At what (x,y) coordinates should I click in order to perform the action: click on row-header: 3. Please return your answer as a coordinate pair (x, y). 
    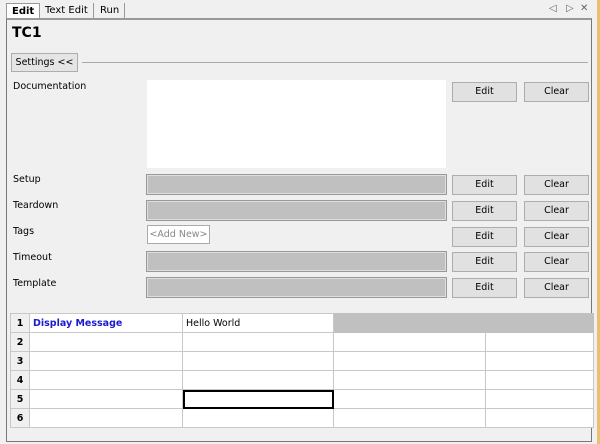
    Looking at the image, I should click on (20, 361).